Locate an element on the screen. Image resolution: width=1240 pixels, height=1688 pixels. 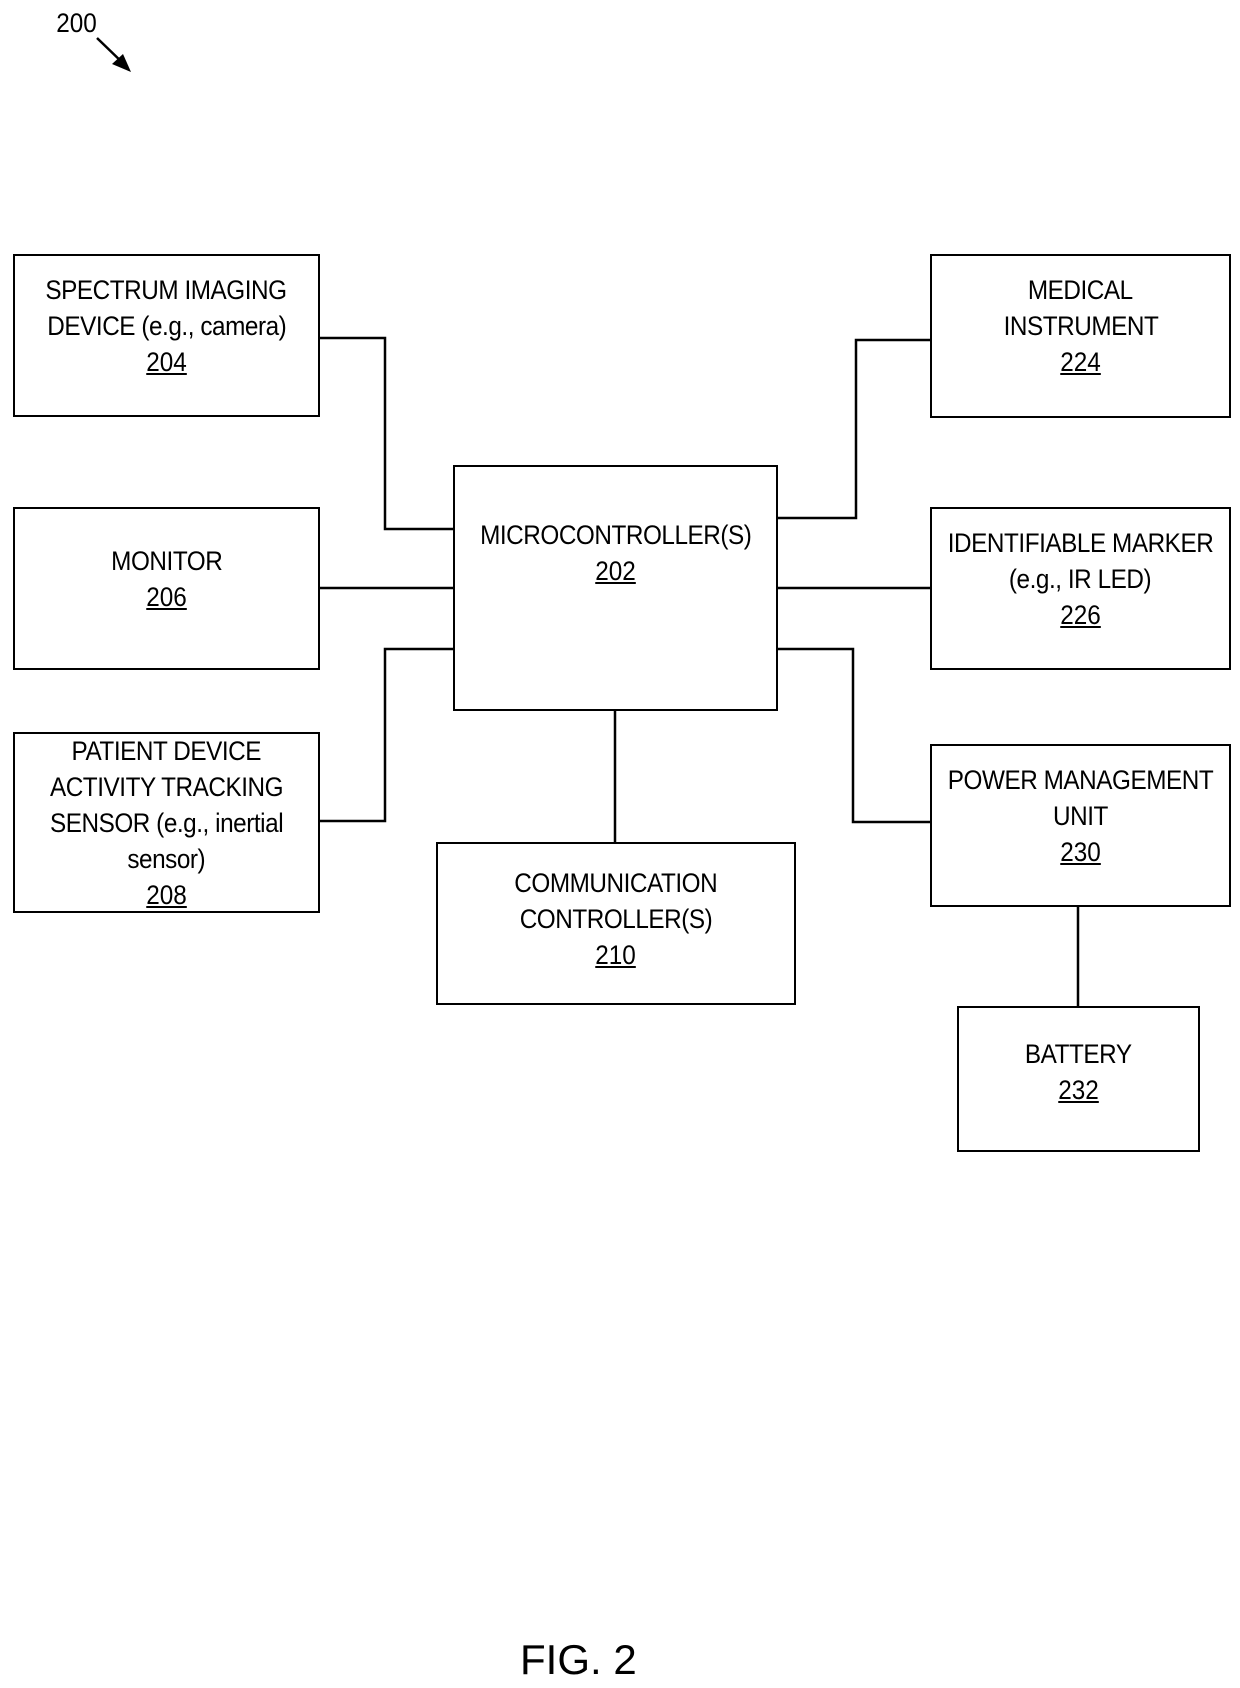
block-label: BATTERY is located at coordinates (1078, 1054).